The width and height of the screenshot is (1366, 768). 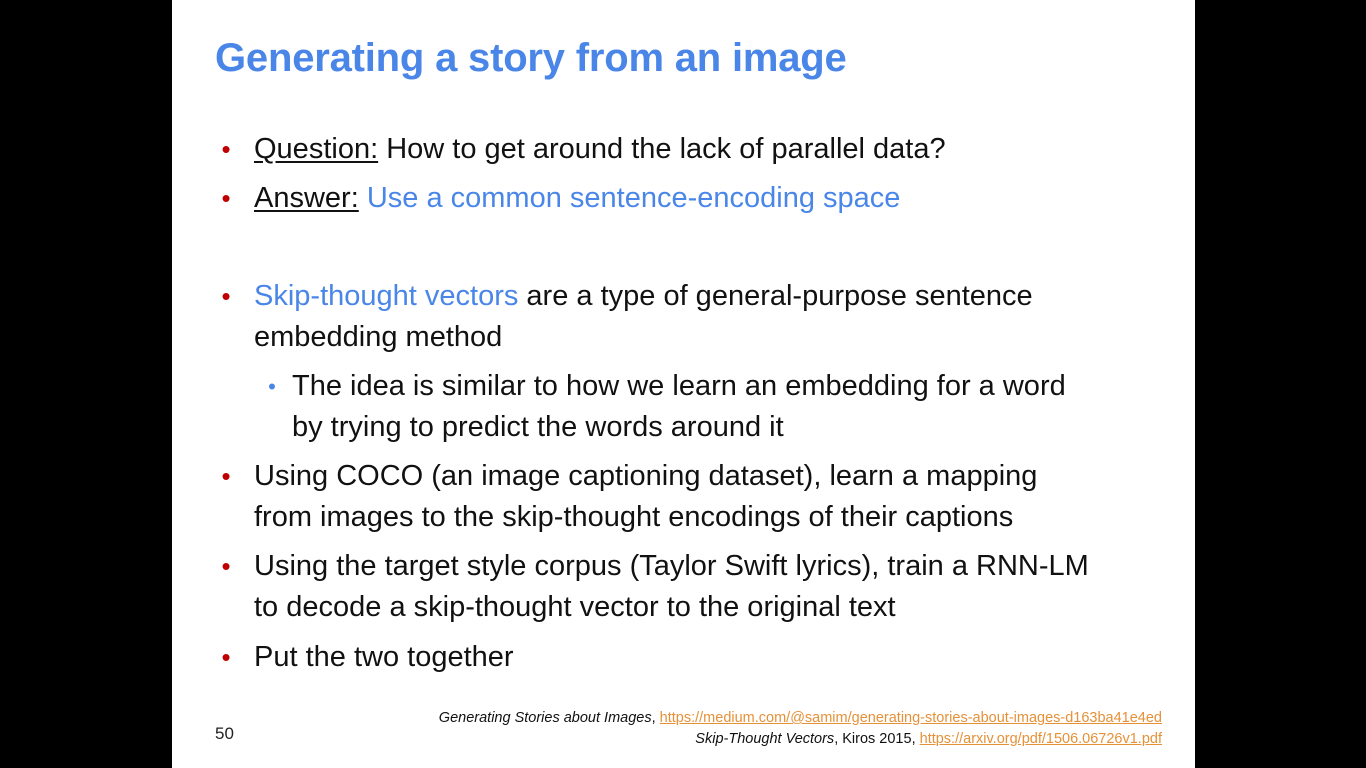 What do you see at coordinates (877, 739) in the screenshot?
I see `reference-sep: , Kiros 2015,` at bounding box center [877, 739].